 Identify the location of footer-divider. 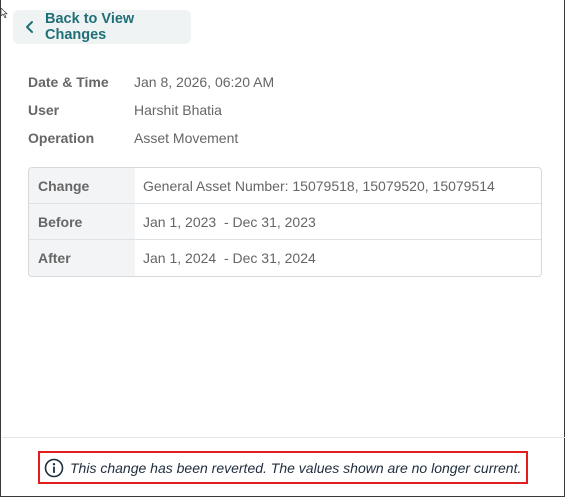
(283, 437).